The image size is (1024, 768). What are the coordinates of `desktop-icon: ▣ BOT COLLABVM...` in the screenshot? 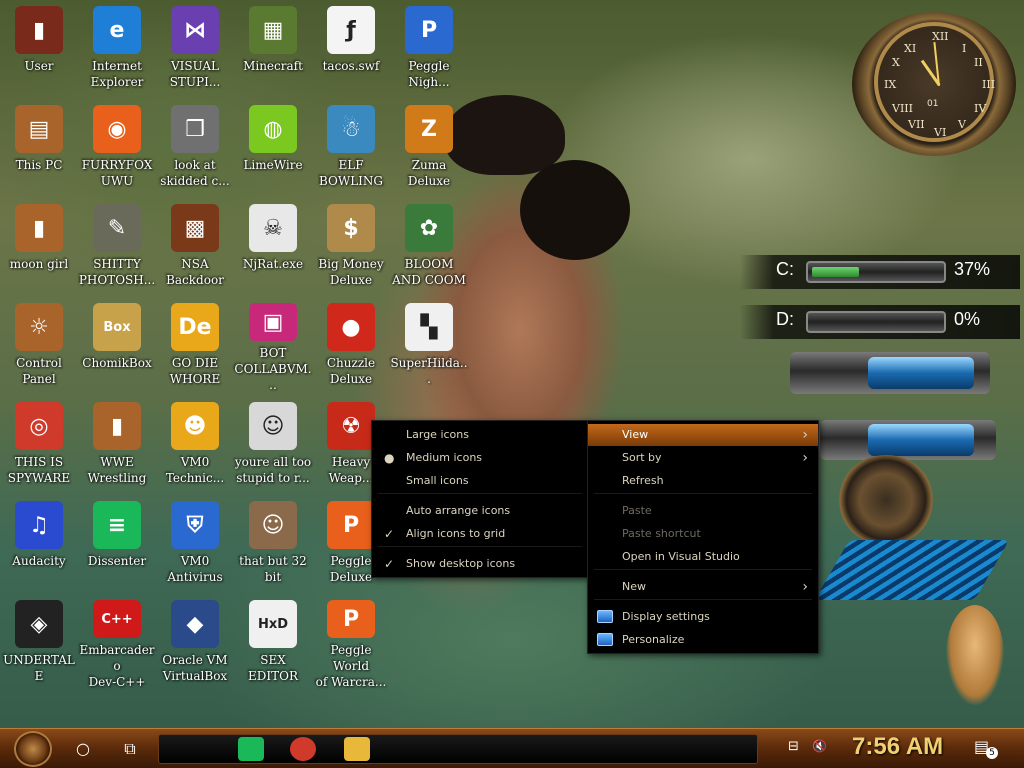 It's located at (273, 345).